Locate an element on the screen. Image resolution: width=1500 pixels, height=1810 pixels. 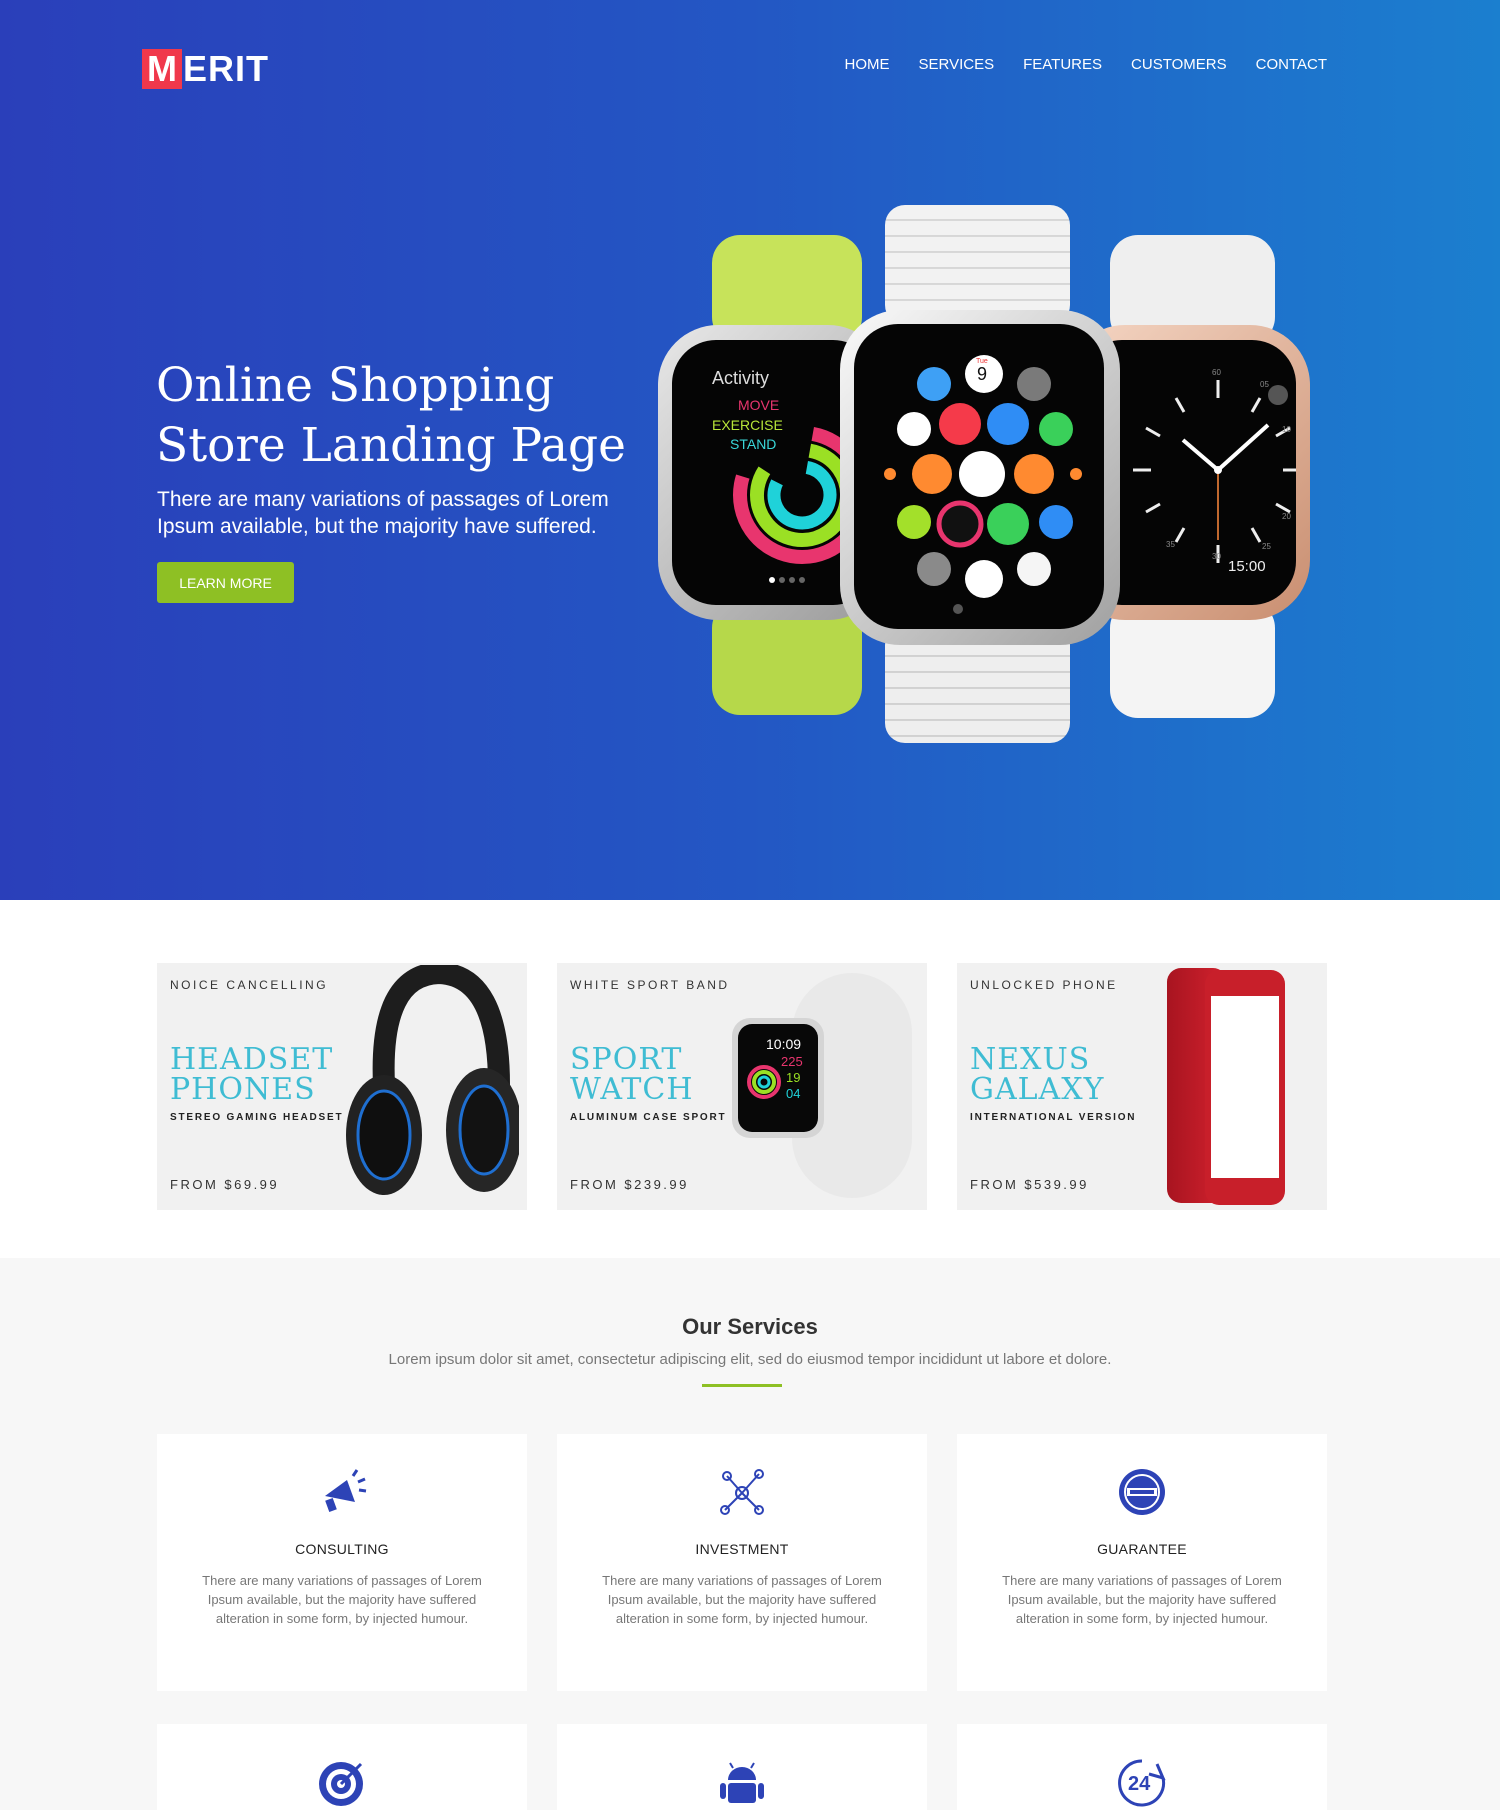
watch-value-2: 19 is located at coordinates (793, 1077).